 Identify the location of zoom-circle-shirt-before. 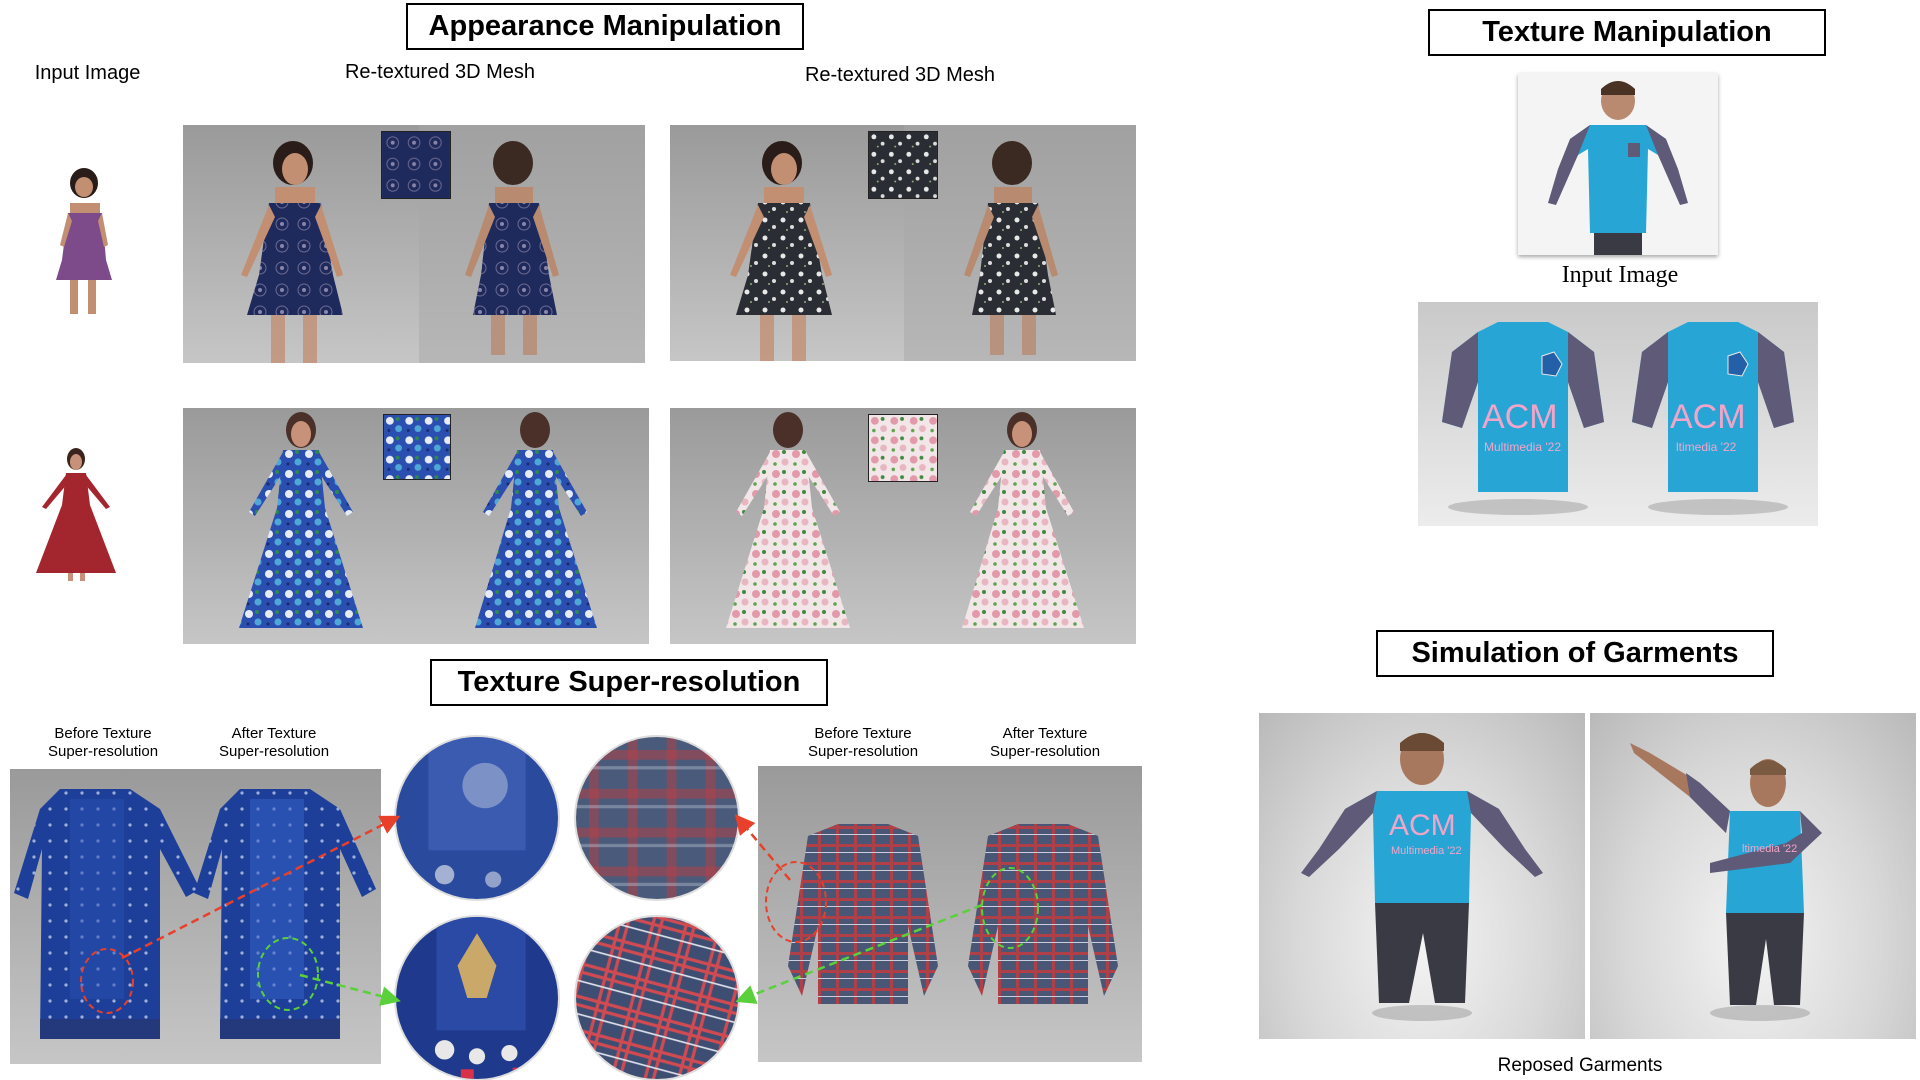
(657, 818).